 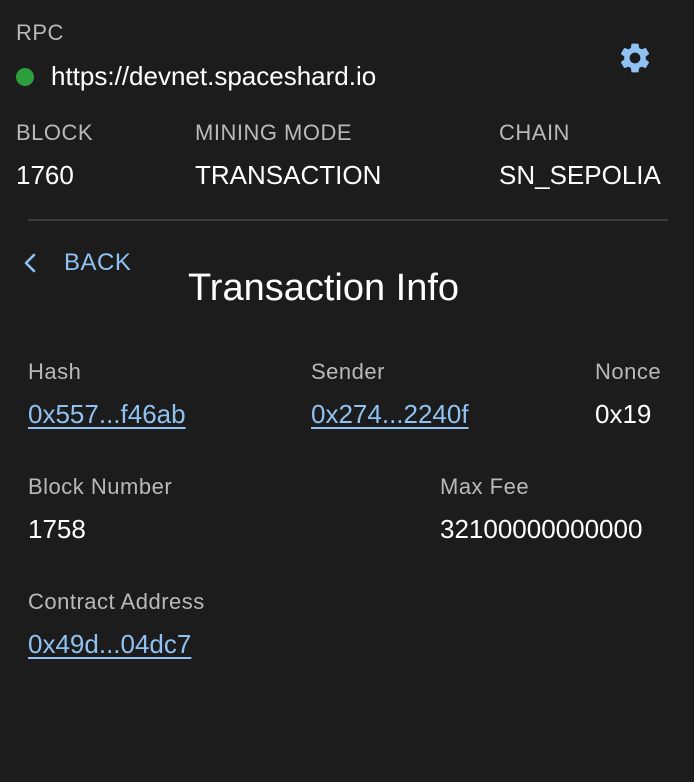 What do you see at coordinates (485, 486) in the screenshot?
I see `max-fee-label: Max Fee` at bounding box center [485, 486].